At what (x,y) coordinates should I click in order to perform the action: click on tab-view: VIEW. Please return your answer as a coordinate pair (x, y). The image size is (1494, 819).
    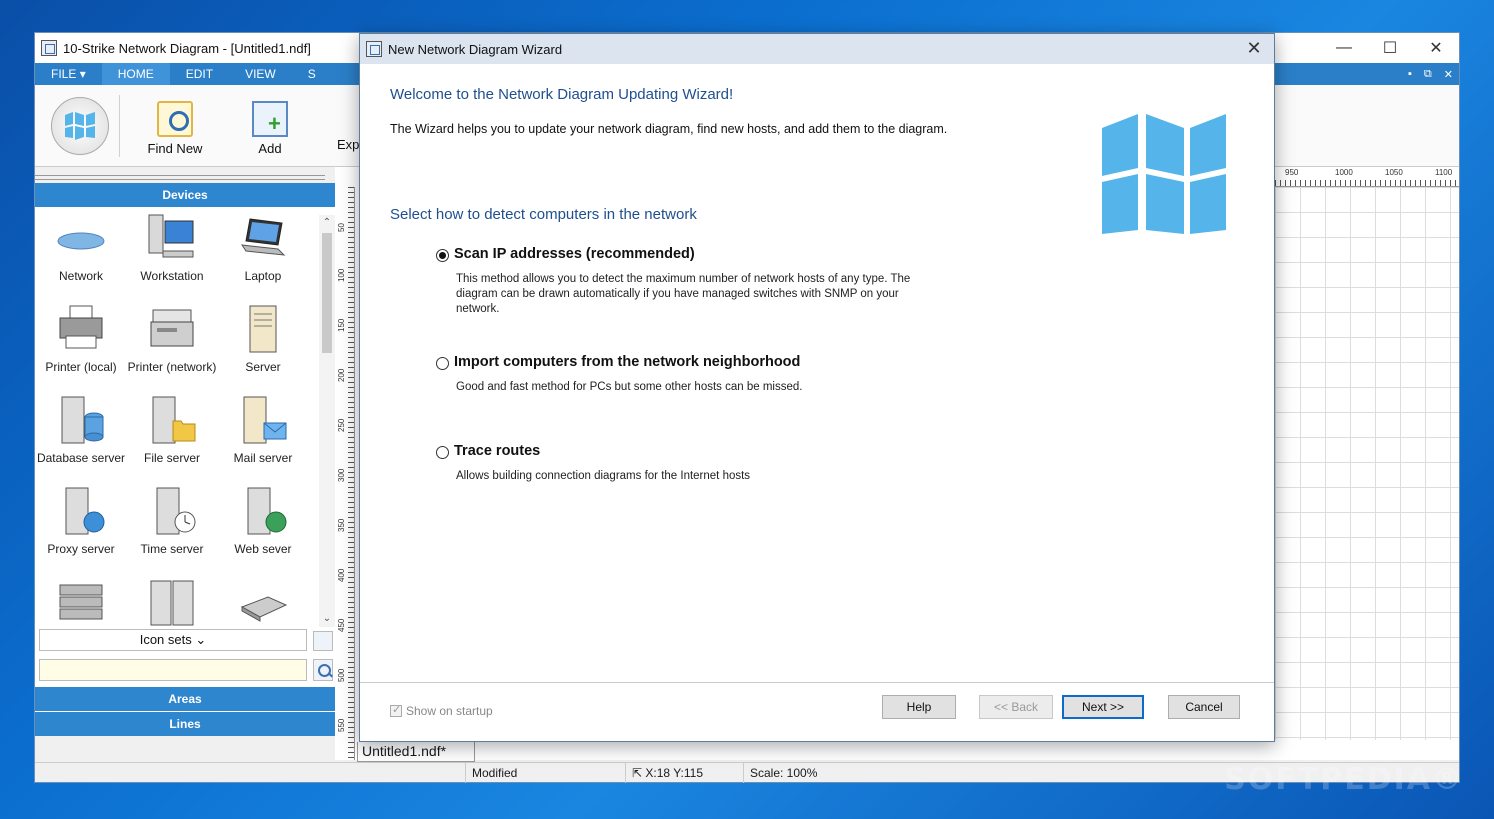
    Looking at the image, I should click on (260, 74).